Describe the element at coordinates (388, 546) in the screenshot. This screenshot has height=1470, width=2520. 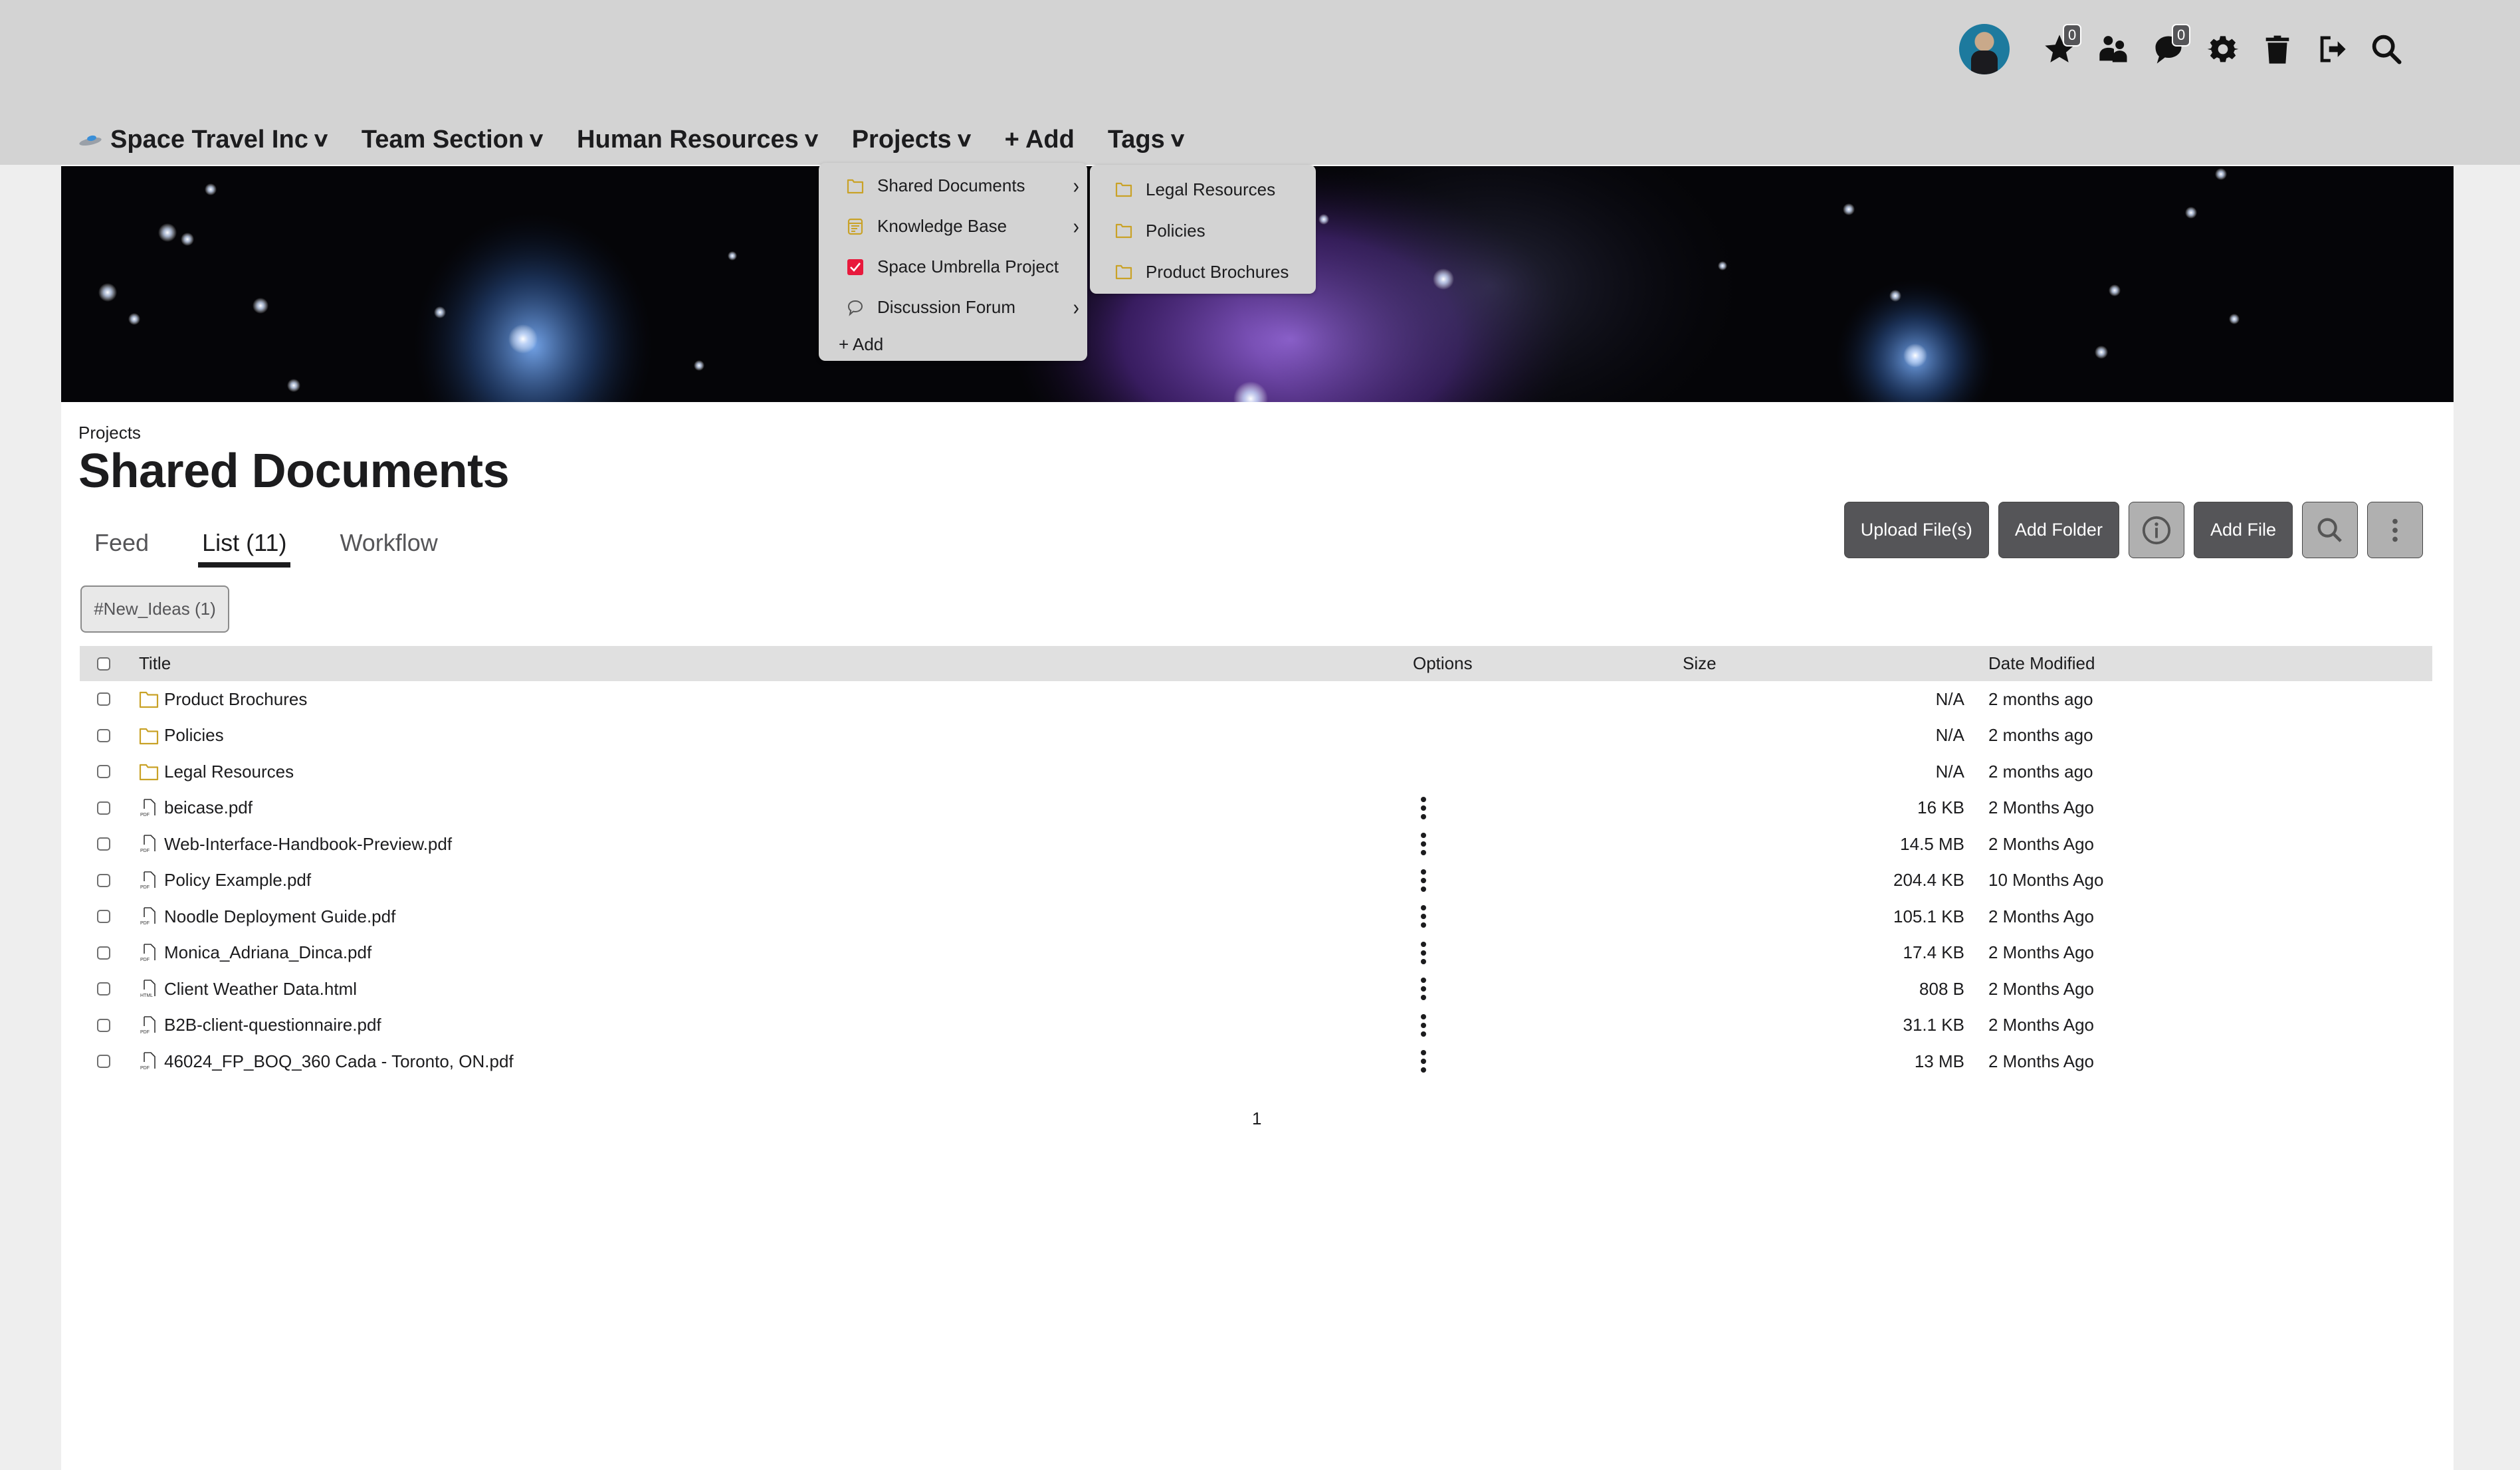
I see `tab-workflow: Workflow` at that location.